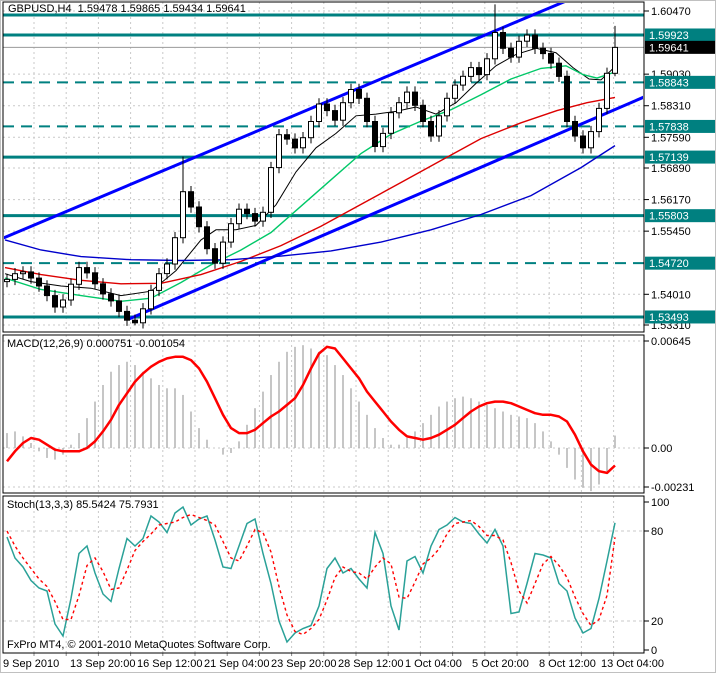  Describe the element at coordinates (671, 138) in the screenshot. I see `price-axis-label: 1.57590` at that location.